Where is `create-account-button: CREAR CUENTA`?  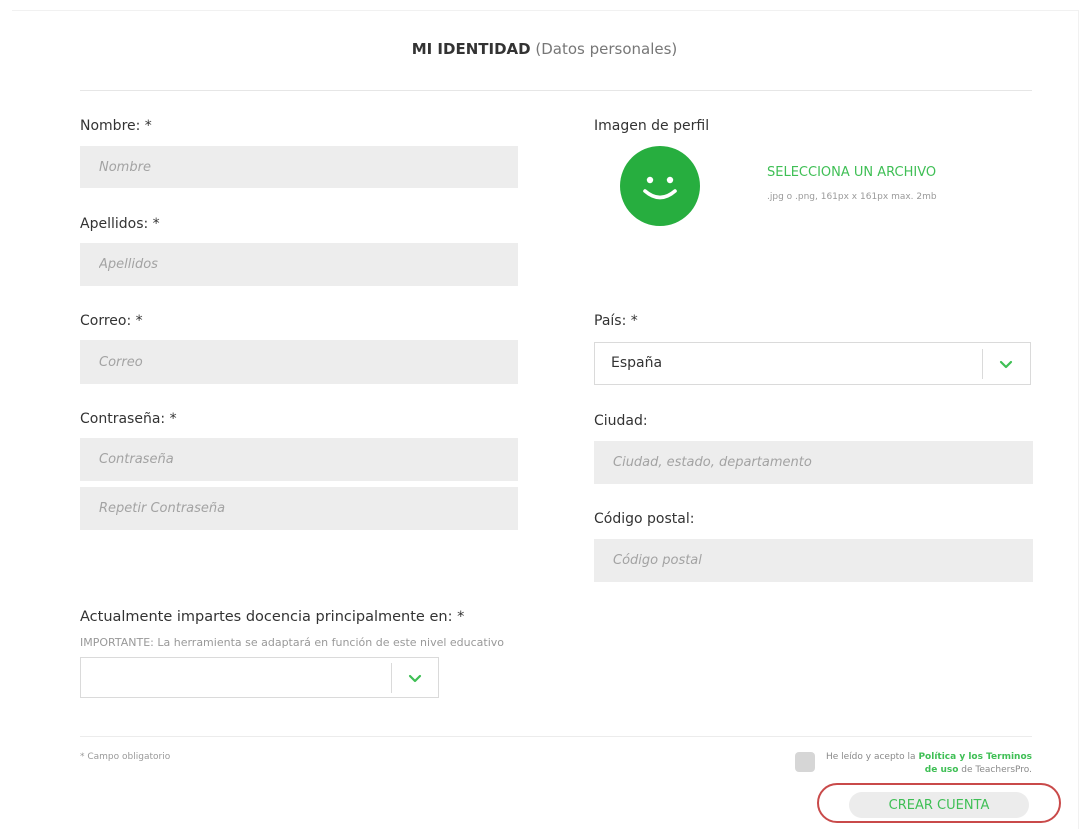 create-account-button: CREAR CUENTA is located at coordinates (939, 805).